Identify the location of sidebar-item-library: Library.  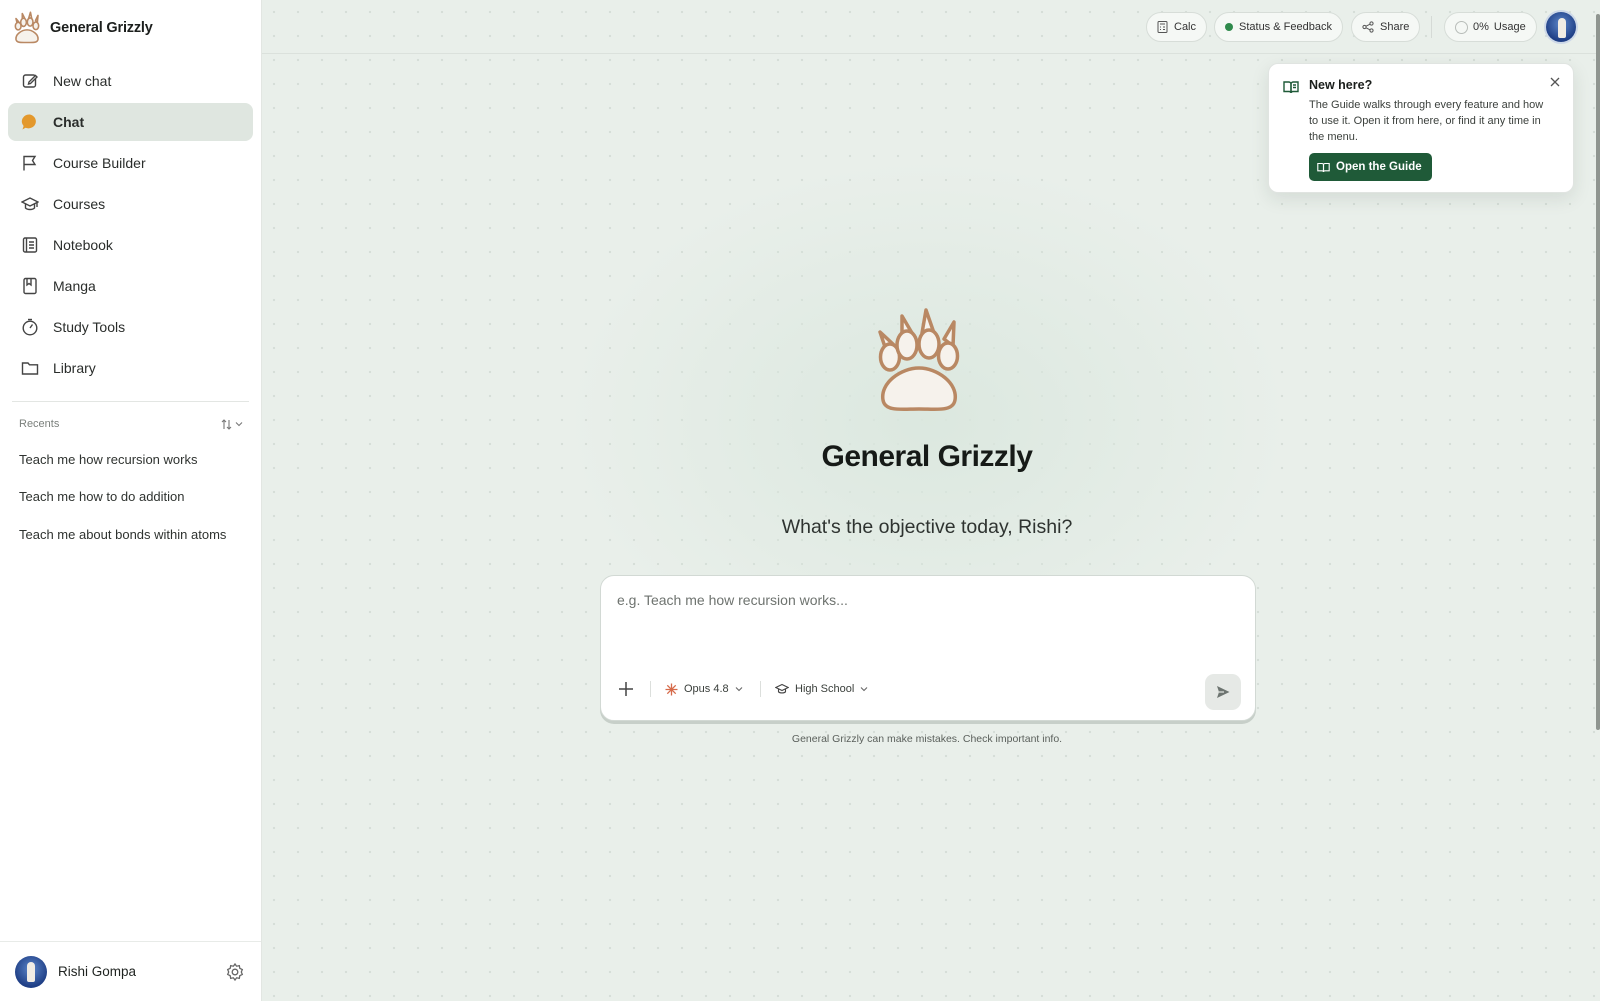
(130, 368).